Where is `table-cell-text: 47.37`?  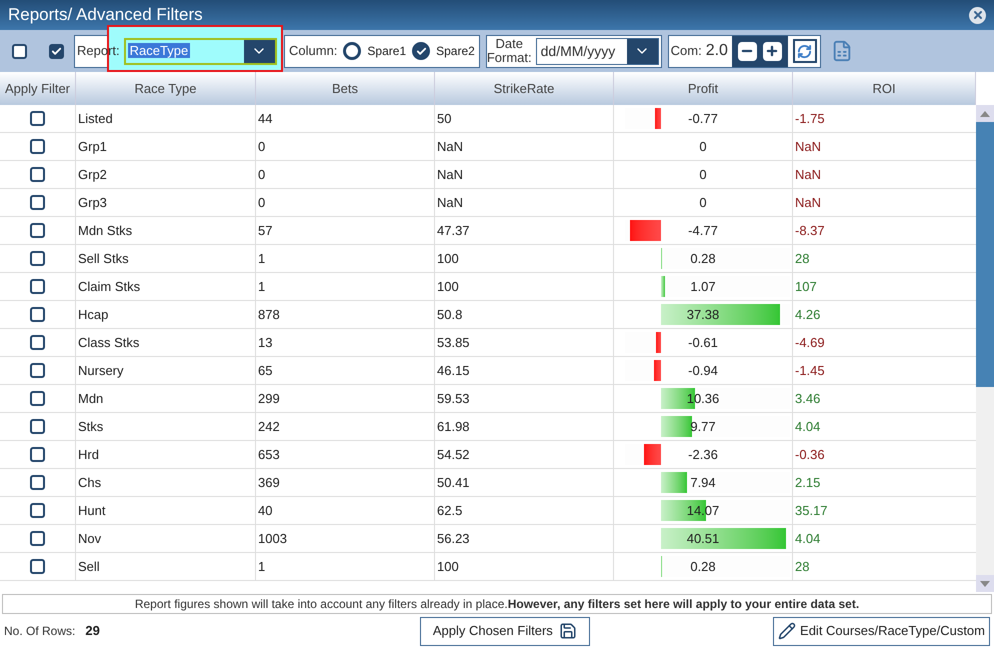
table-cell-text: 47.37 is located at coordinates (453, 231).